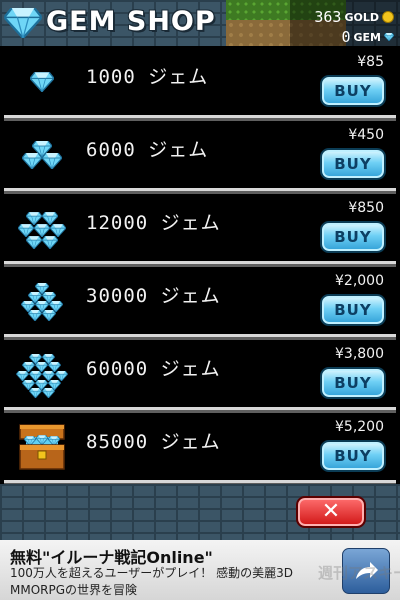 The width and height of the screenshot is (400, 600). What do you see at coordinates (346, 37) in the screenshot?
I see `gem-count: 0` at bounding box center [346, 37].